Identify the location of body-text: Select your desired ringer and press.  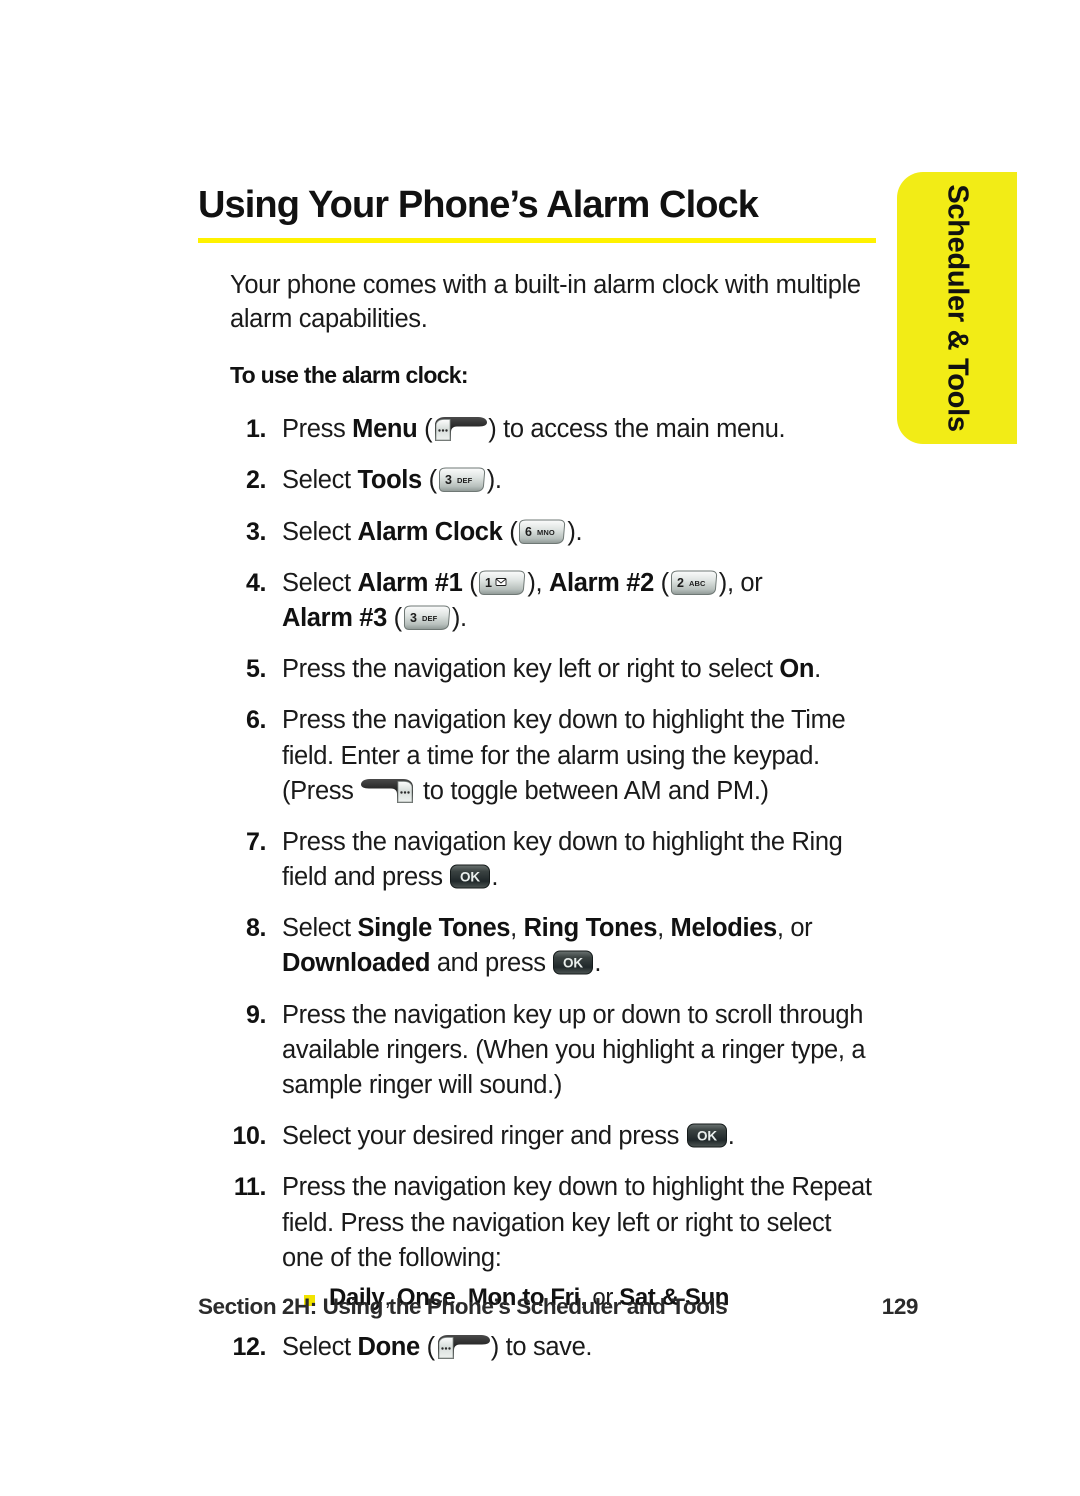
(484, 1136).